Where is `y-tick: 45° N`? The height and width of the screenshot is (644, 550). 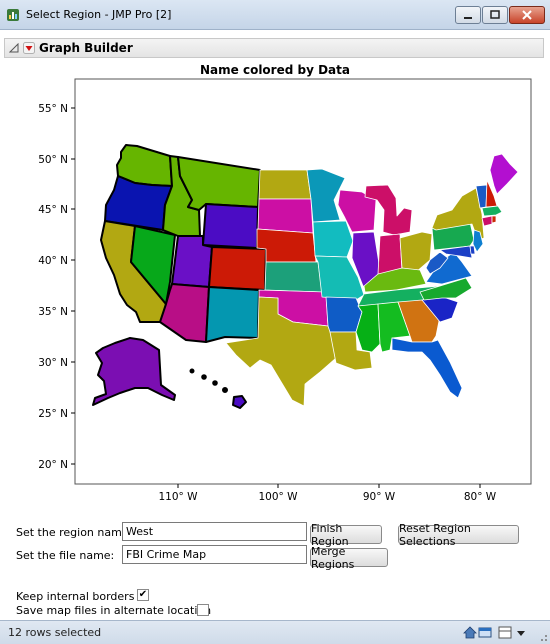
y-tick: 45° N is located at coordinates (56, 210).